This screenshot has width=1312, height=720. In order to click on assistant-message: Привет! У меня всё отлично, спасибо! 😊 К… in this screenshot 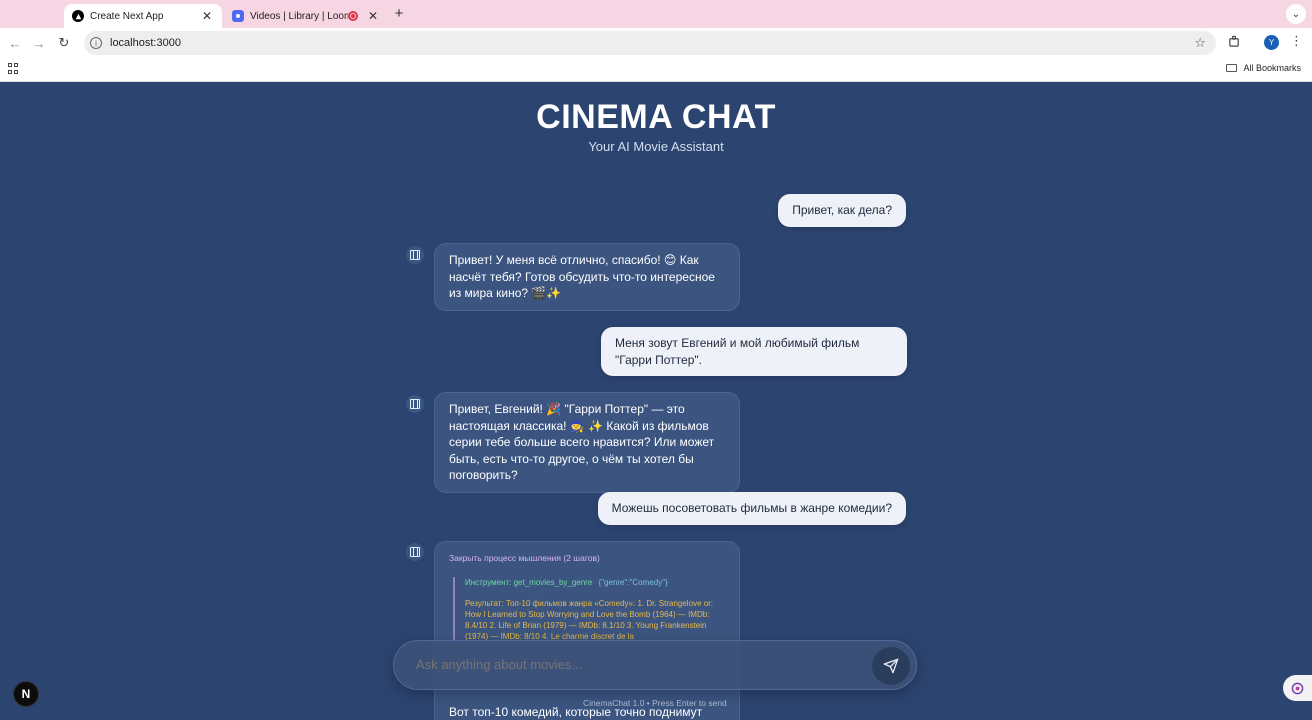, I will do `click(587, 277)`.